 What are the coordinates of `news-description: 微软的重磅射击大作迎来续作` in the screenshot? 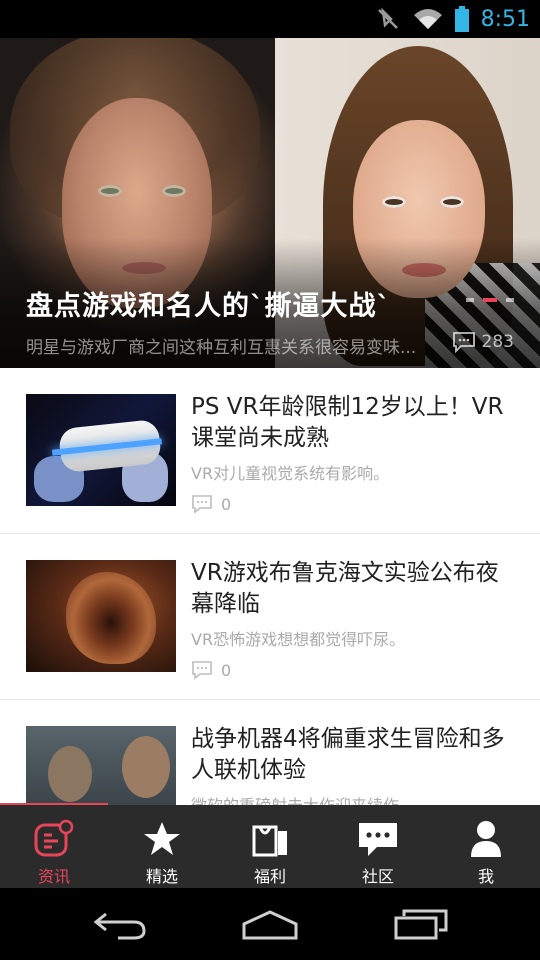 It's located at (356, 798).